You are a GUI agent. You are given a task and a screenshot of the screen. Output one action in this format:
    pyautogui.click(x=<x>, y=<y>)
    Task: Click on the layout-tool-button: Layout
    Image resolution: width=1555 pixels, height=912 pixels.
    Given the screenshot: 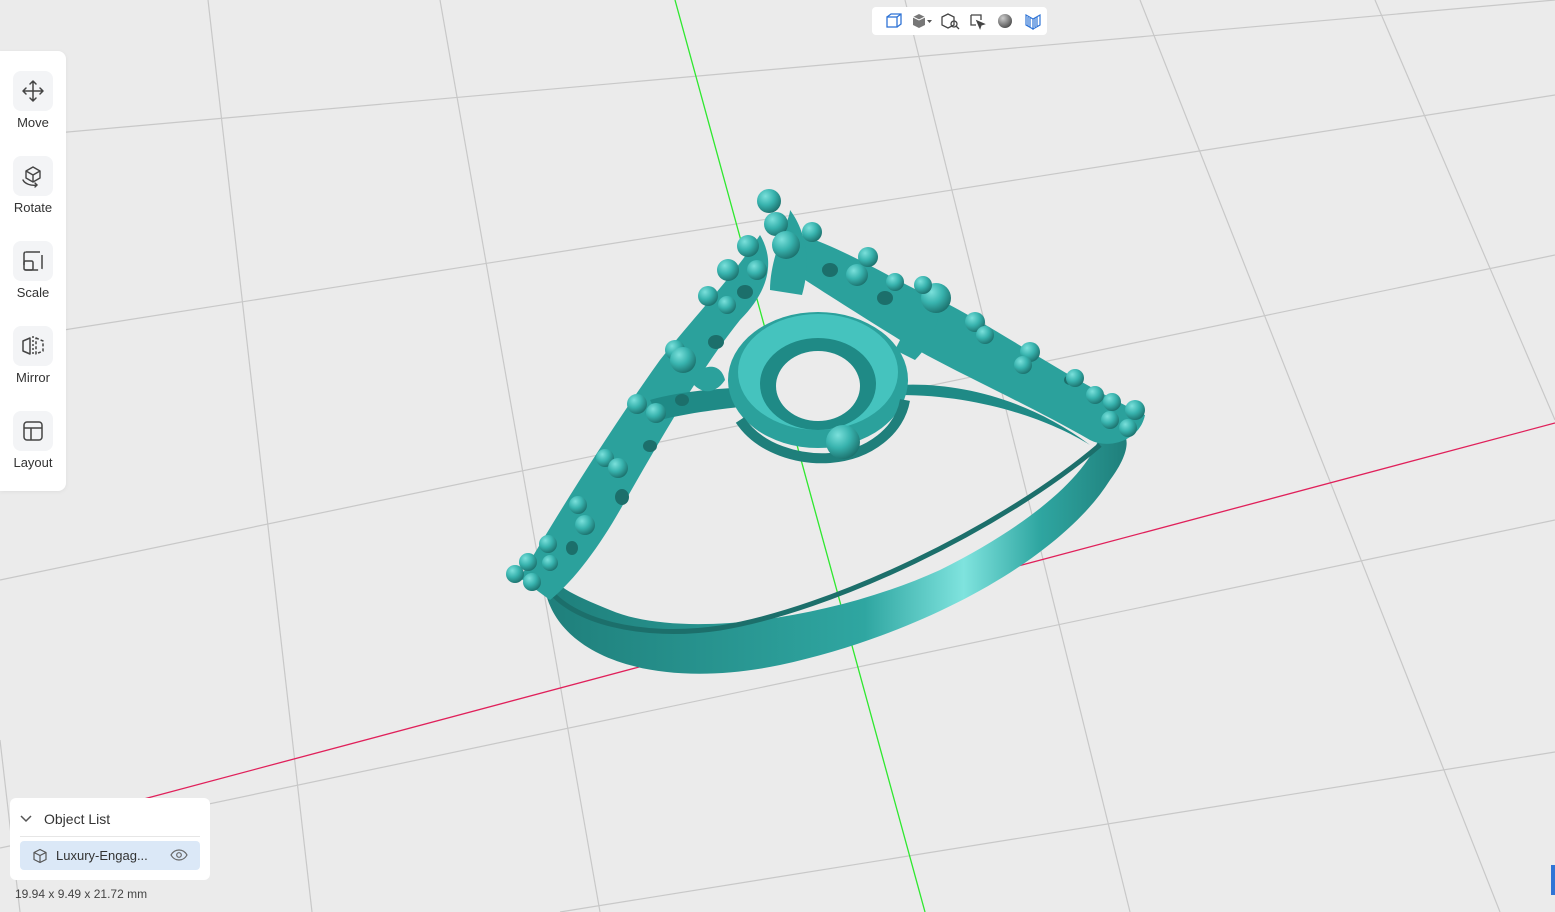 What is the action you would take?
    pyautogui.click(x=33, y=446)
    